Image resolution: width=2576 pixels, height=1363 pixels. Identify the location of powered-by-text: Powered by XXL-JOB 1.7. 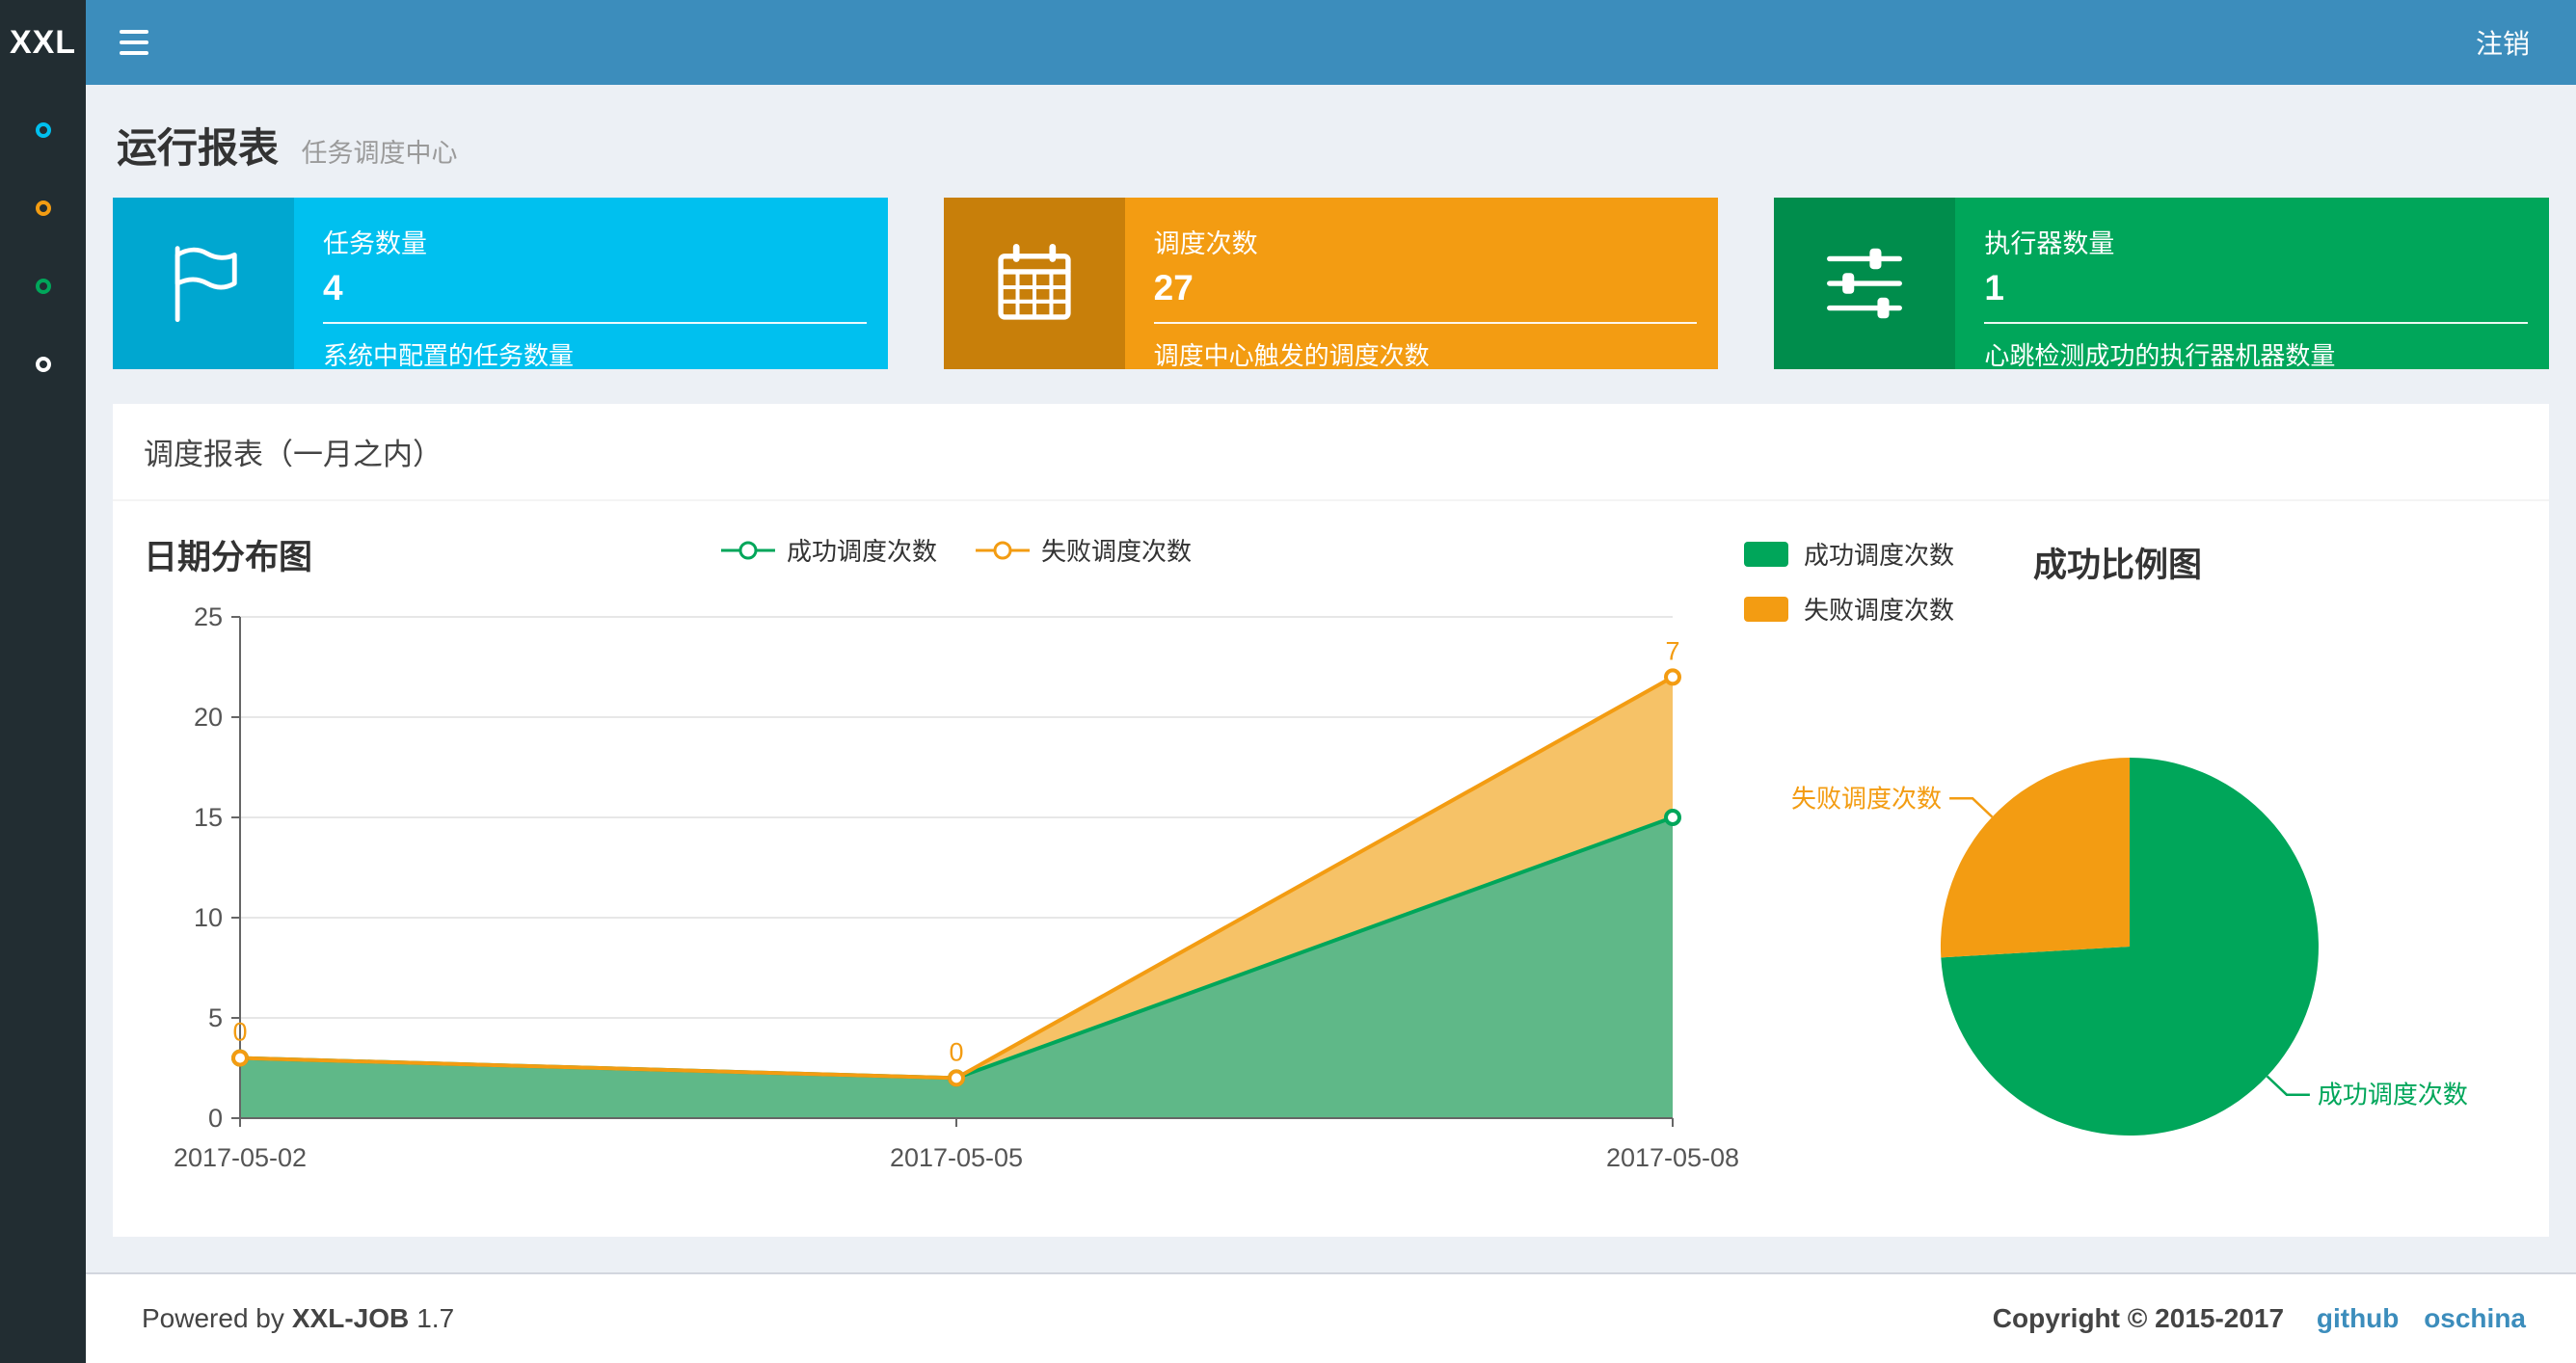
(298, 1318).